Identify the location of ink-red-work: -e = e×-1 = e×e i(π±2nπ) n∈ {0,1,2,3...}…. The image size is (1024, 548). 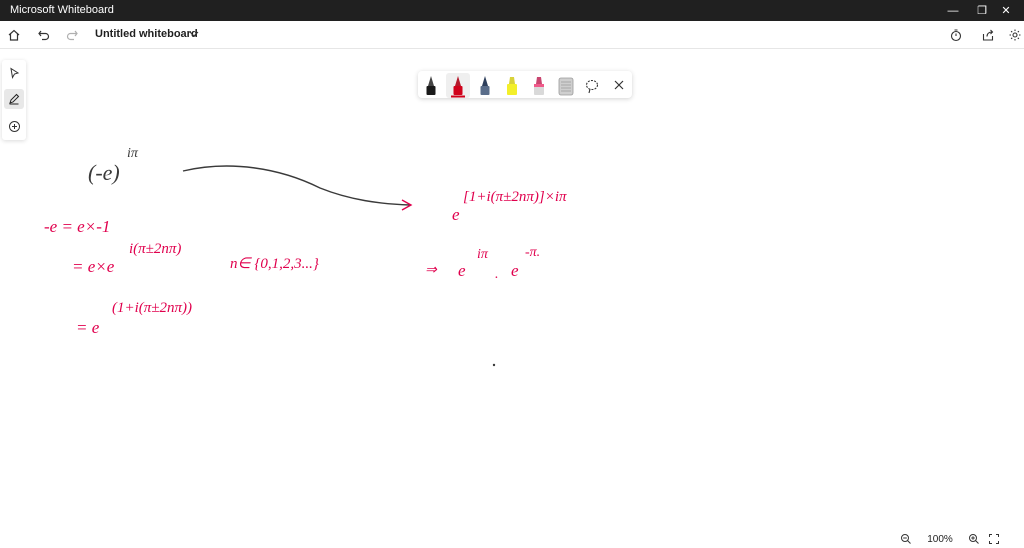
(305, 263).